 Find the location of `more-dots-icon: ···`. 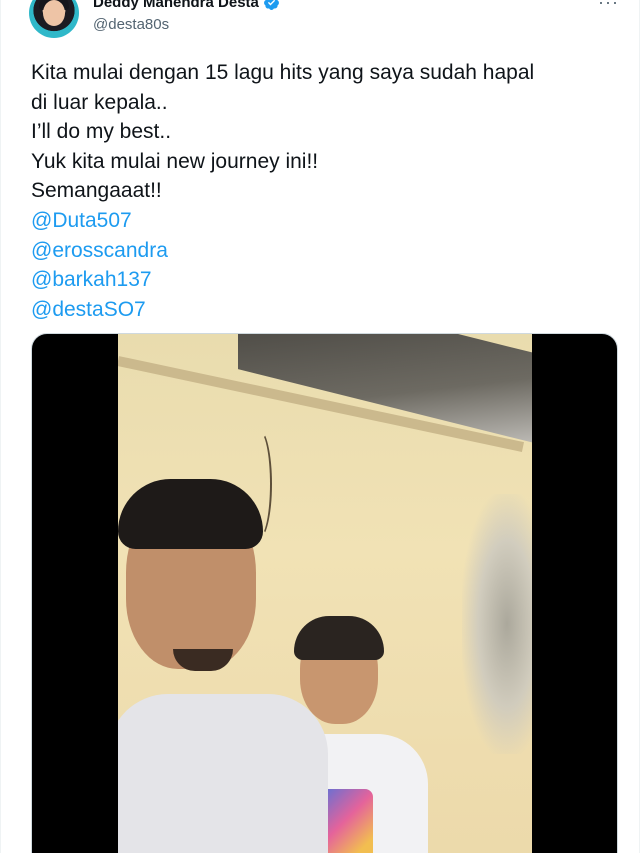

more-dots-icon: ··· is located at coordinates (608, 6).